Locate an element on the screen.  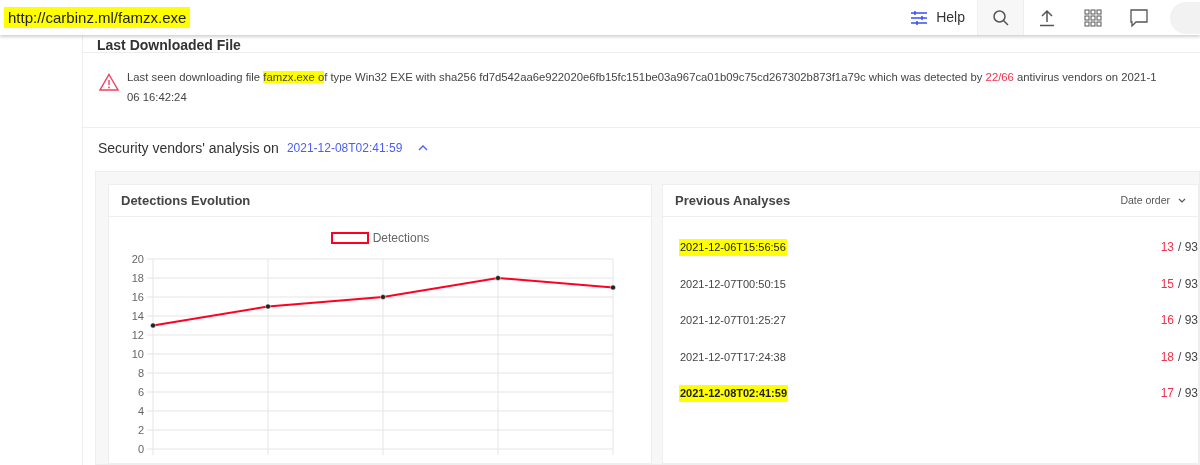
detection-count: 15 is located at coordinates (1167, 284).